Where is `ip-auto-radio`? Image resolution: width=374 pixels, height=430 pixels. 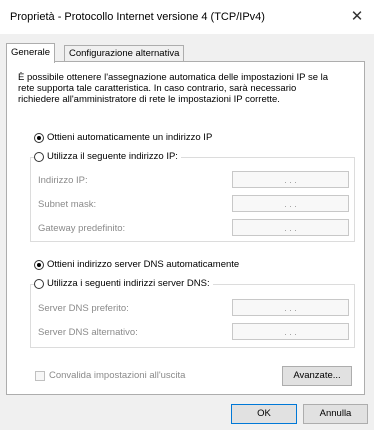
ip-auto-radio is located at coordinates (39, 137).